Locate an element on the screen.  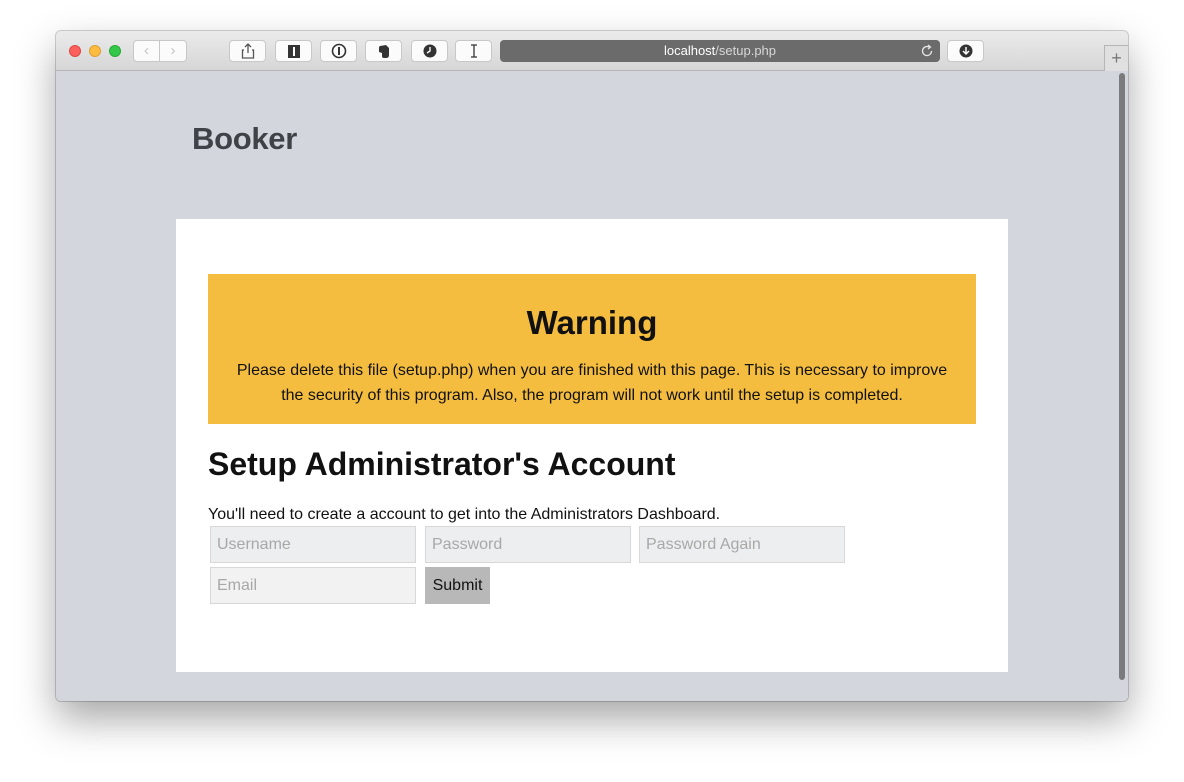
download-icon is located at coordinates (965, 51).